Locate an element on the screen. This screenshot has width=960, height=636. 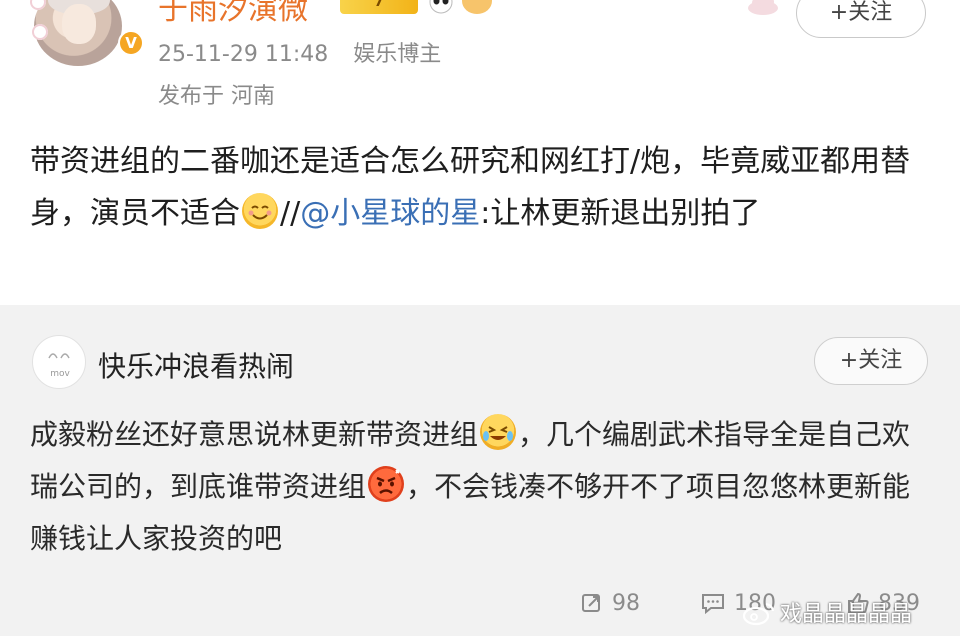
author-category: 娱乐博主 is located at coordinates (397, 54).